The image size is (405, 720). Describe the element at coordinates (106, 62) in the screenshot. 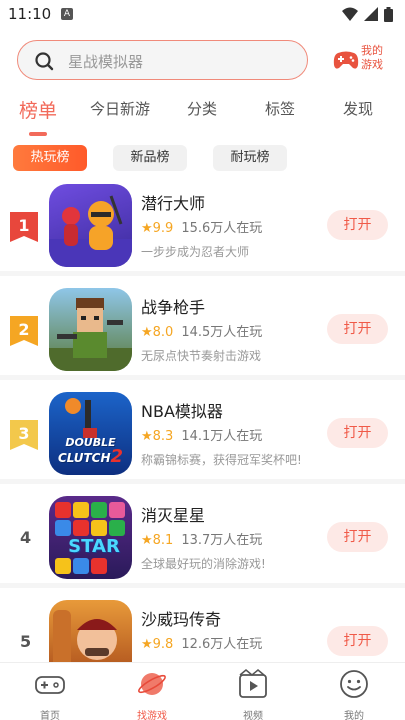

I see `search-placeholder: 星战模拟器` at that location.